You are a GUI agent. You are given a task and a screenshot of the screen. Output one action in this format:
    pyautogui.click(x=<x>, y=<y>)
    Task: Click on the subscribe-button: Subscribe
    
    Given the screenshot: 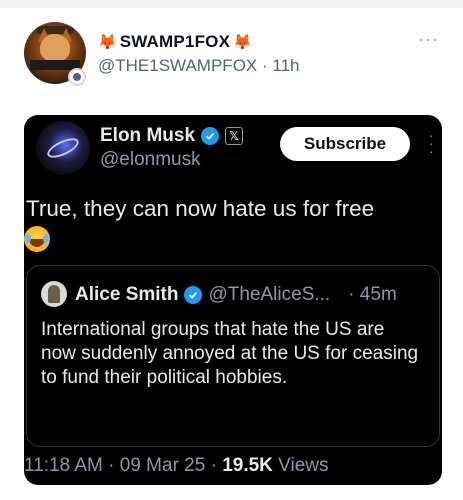 What is the action you would take?
    pyautogui.click(x=345, y=144)
    